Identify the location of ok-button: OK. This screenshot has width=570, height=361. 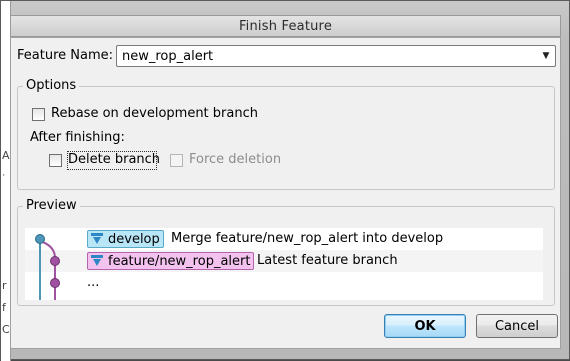
(425, 326).